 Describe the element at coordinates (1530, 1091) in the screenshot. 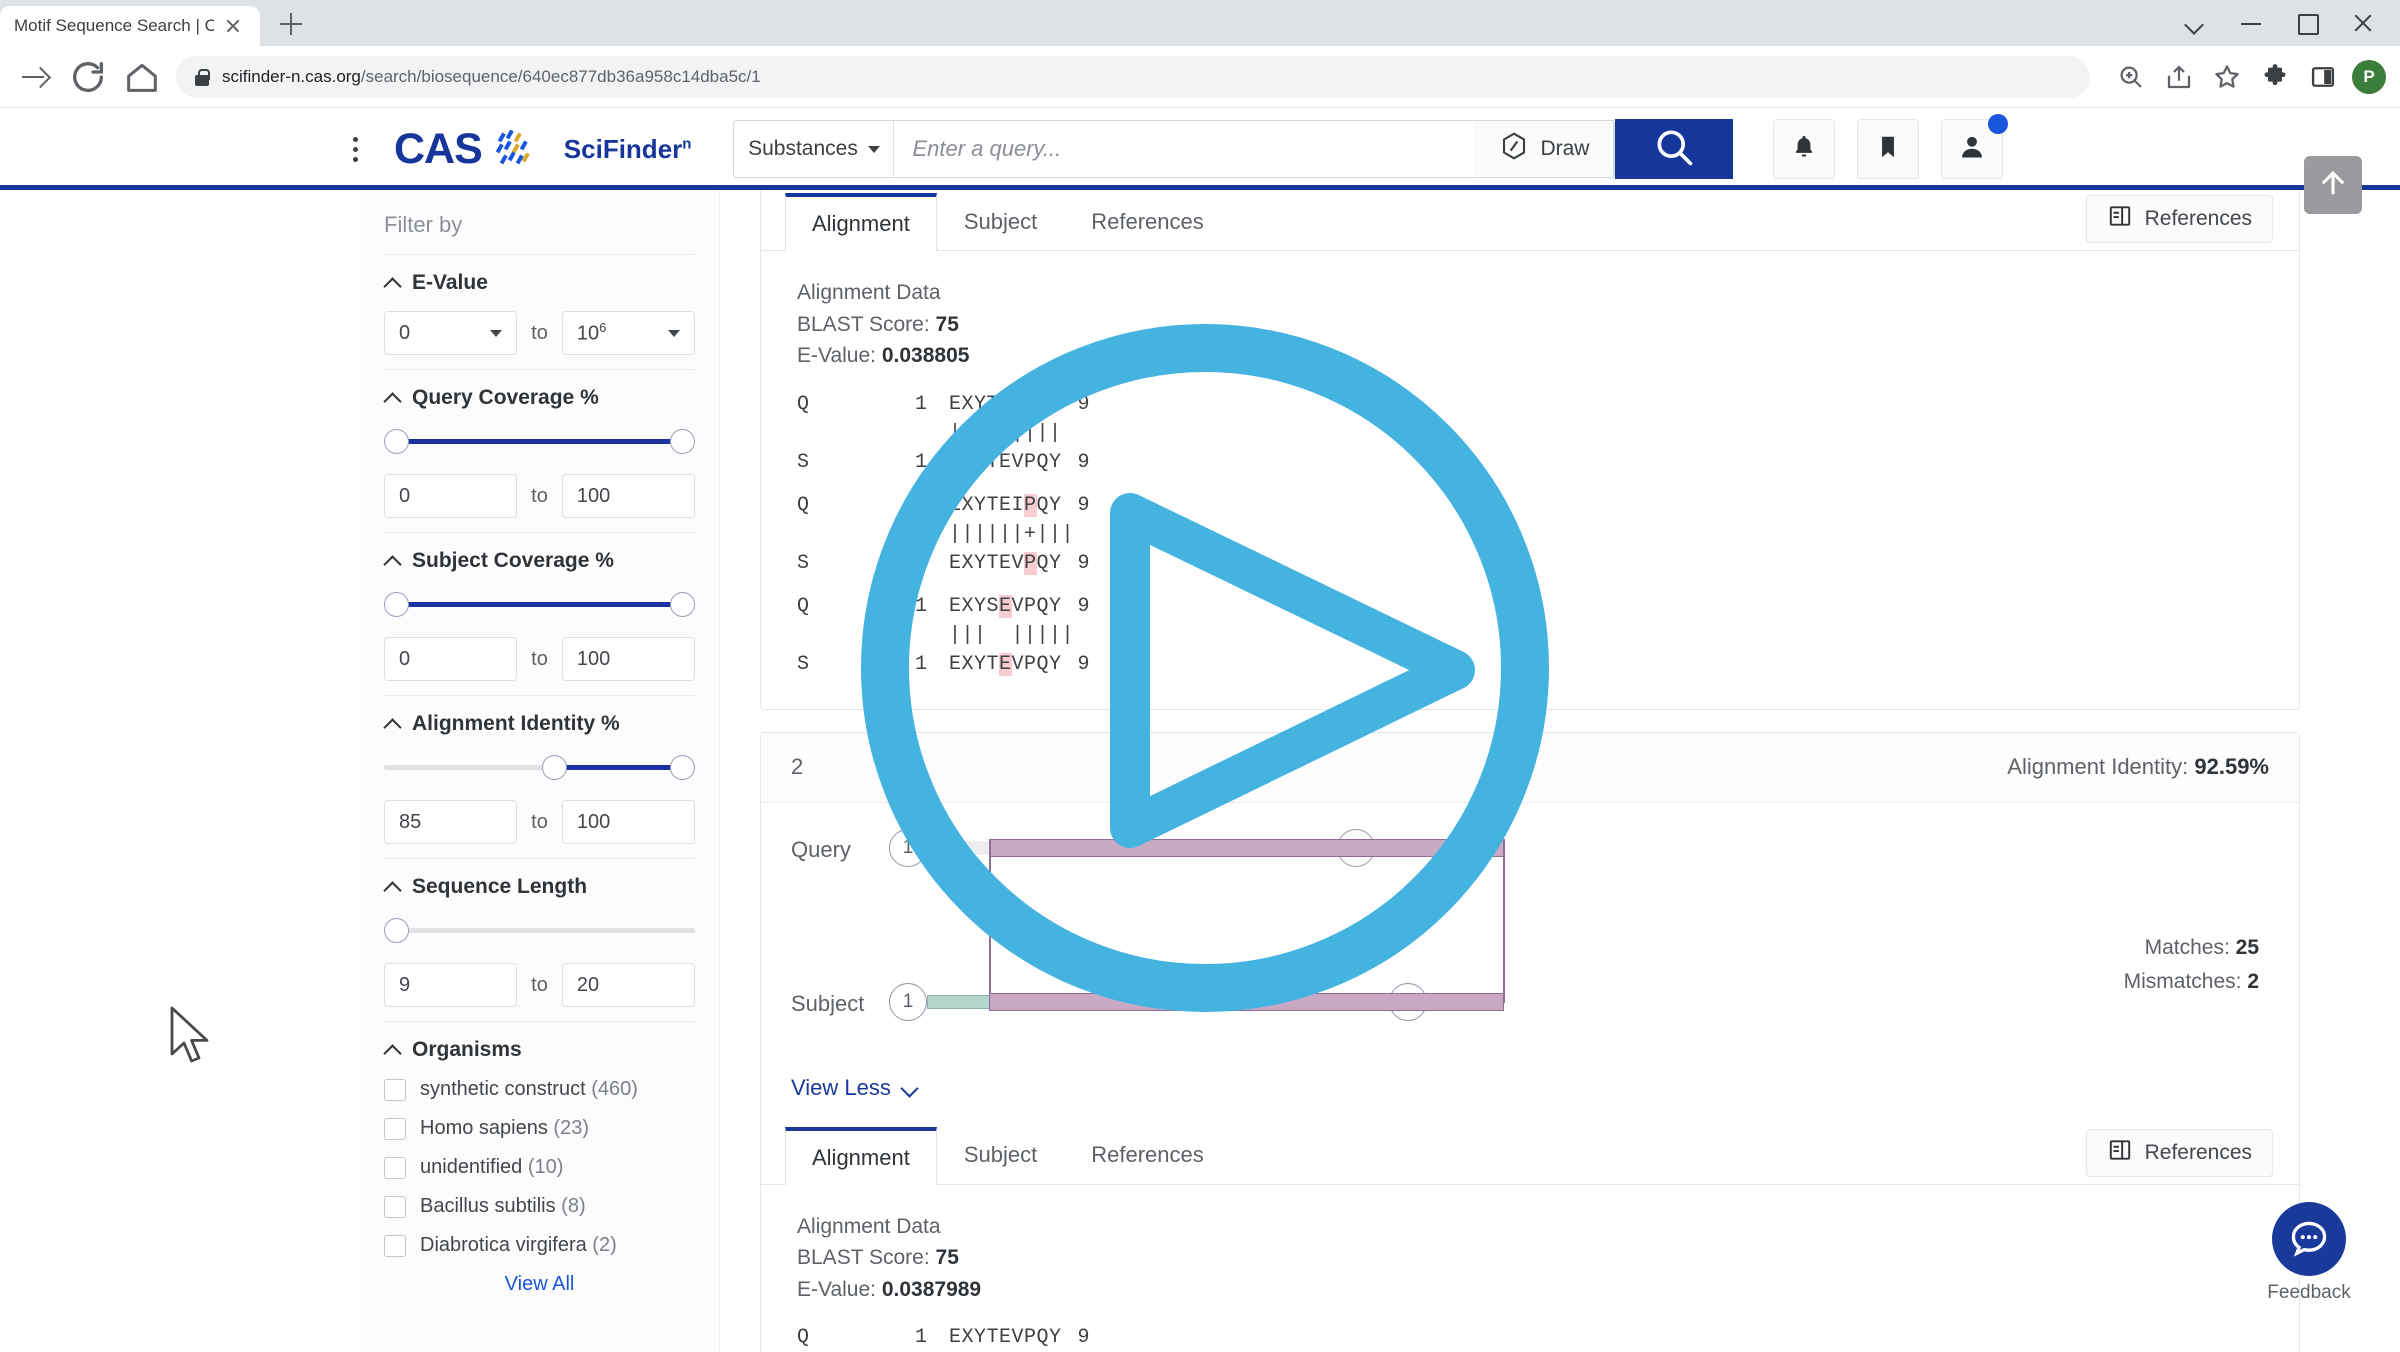

I see `view-less-toggle: View Less` at that location.